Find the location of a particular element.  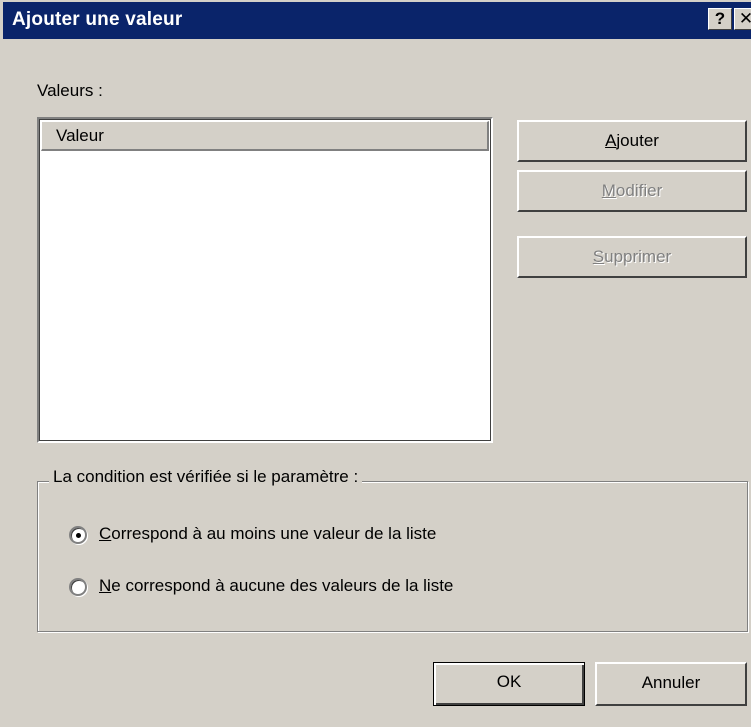

help-button: ? is located at coordinates (720, 19).